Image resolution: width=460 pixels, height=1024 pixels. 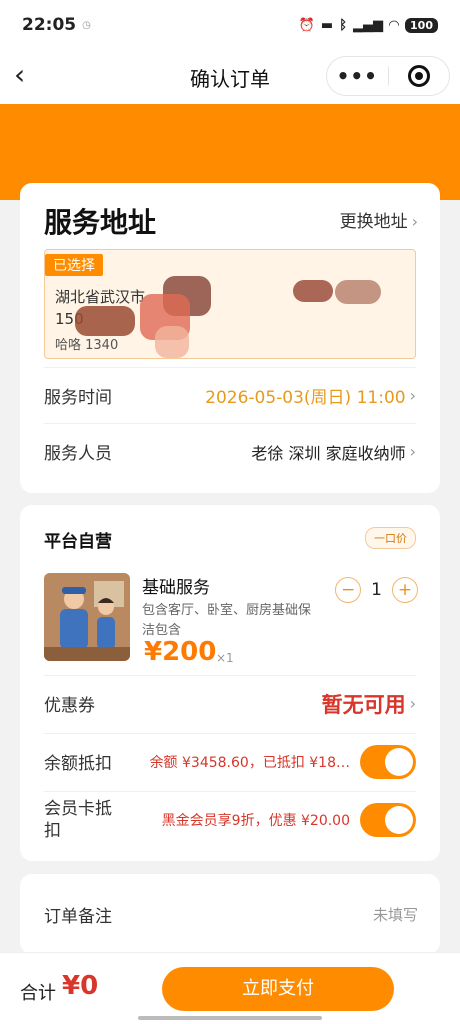 I want to click on address-line: 湖北省武汉市, so click(x=100, y=297).